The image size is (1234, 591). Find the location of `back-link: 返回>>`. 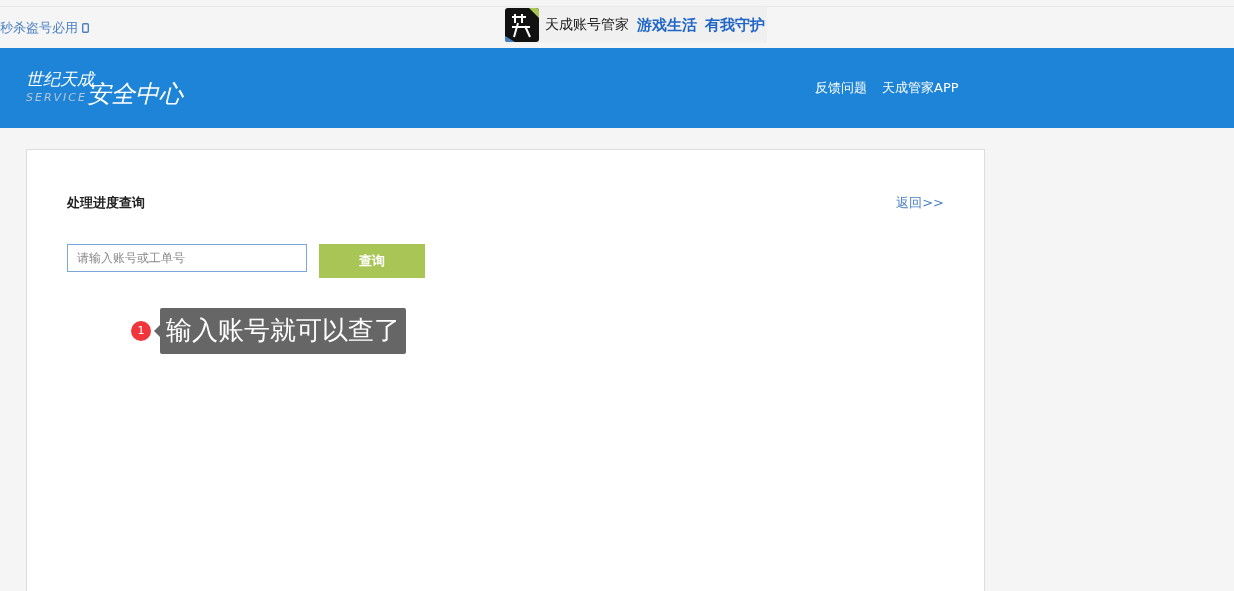

back-link: 返回>> is located at coordinates (920, 203).